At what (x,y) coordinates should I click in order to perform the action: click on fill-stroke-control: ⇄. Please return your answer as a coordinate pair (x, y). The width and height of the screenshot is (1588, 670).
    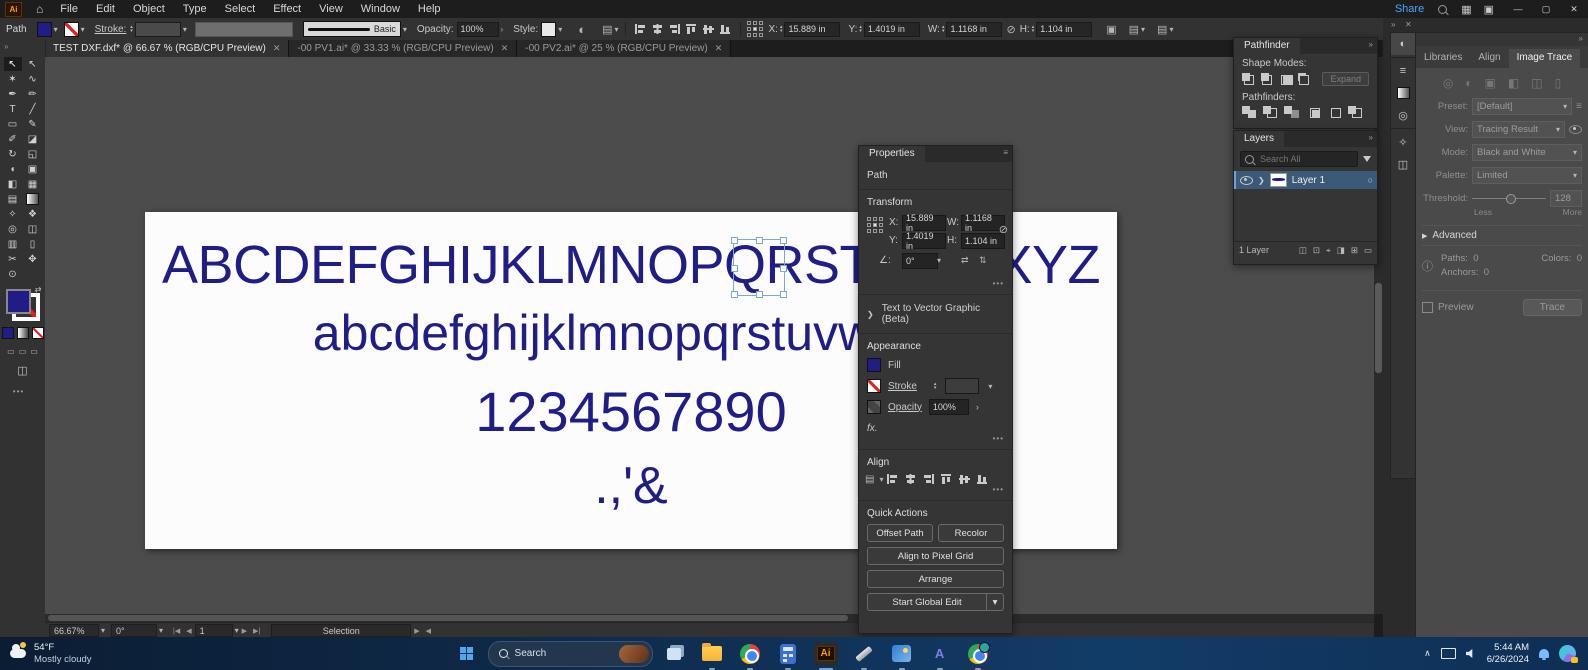
    Looking at the image, I should click on (23, 303).